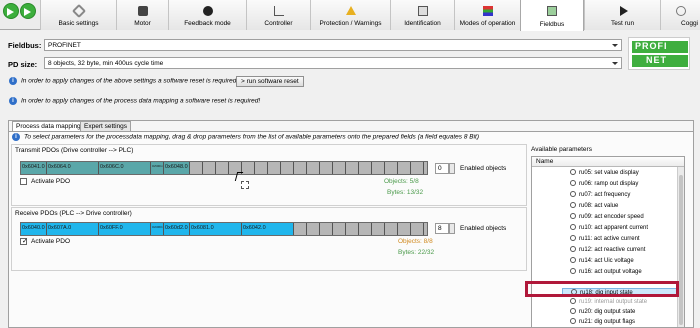 The width and height of the screenshot is (700, 328). Describe the element at coordinates (622, 15) in the screenshot. I see `tab-test-run: Test run` at that location.